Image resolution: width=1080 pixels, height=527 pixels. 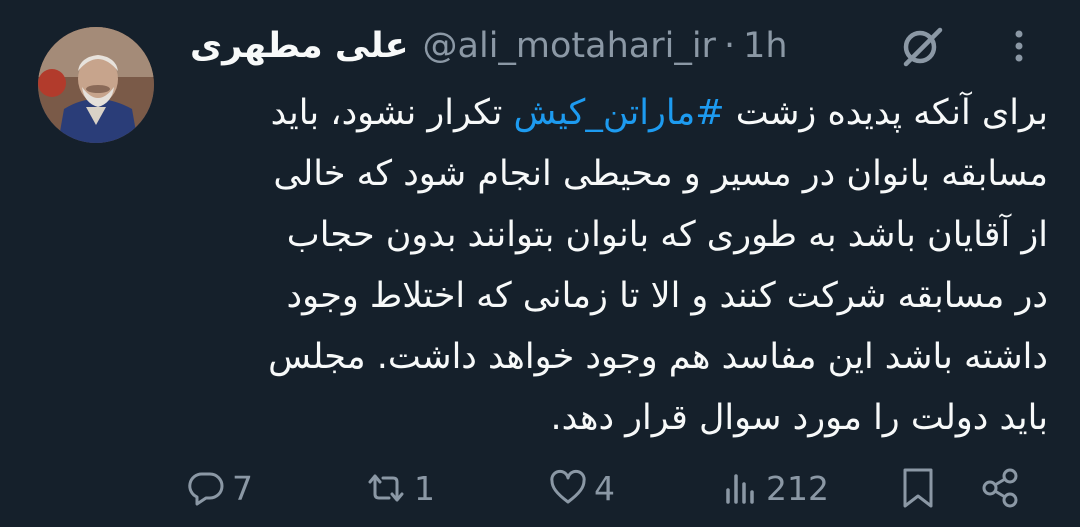 What do you see at coordinates (797, 488) in the screenshot?
I see `views-count: 212` at bounding box center [797, 488].